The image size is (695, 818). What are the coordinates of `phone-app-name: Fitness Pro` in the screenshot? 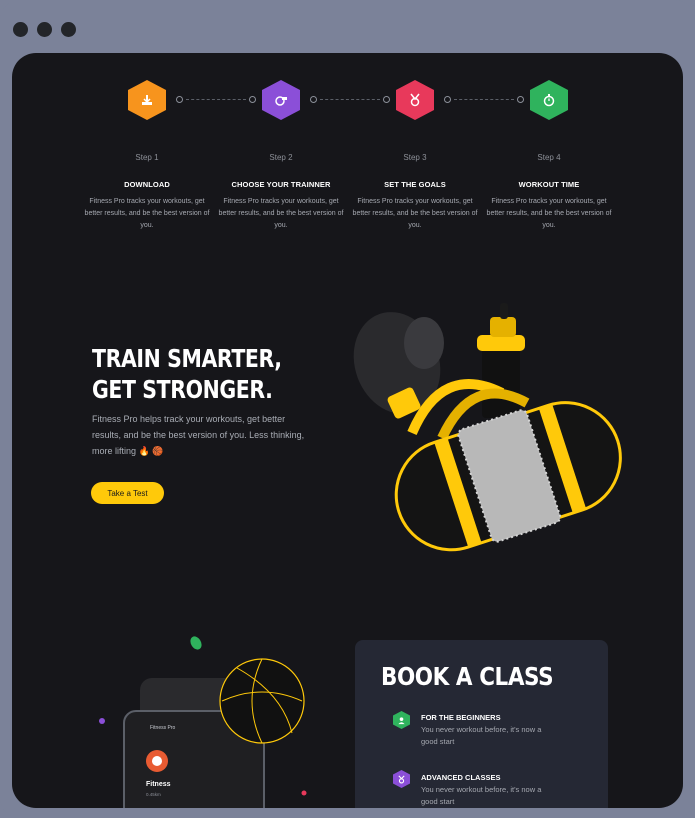 It's located at (163, 728).